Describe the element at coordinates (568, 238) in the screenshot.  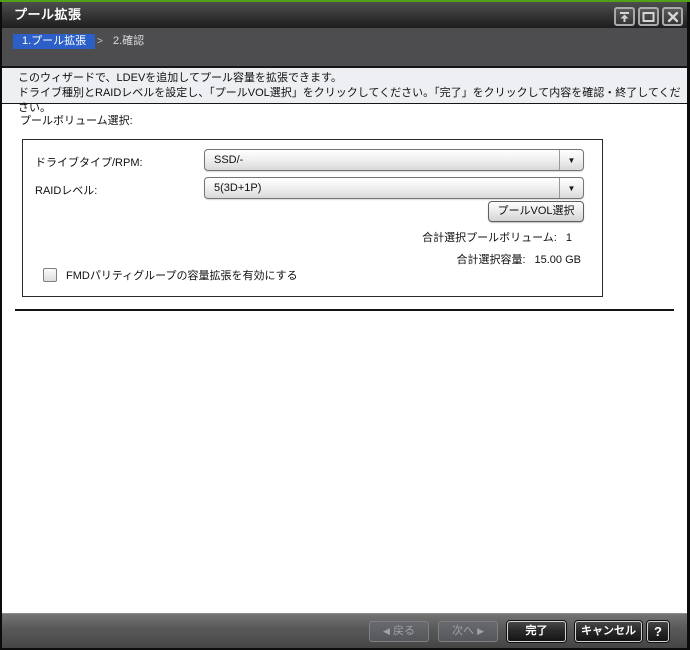
I see `total-pool-volumes-value: 1` at that location.